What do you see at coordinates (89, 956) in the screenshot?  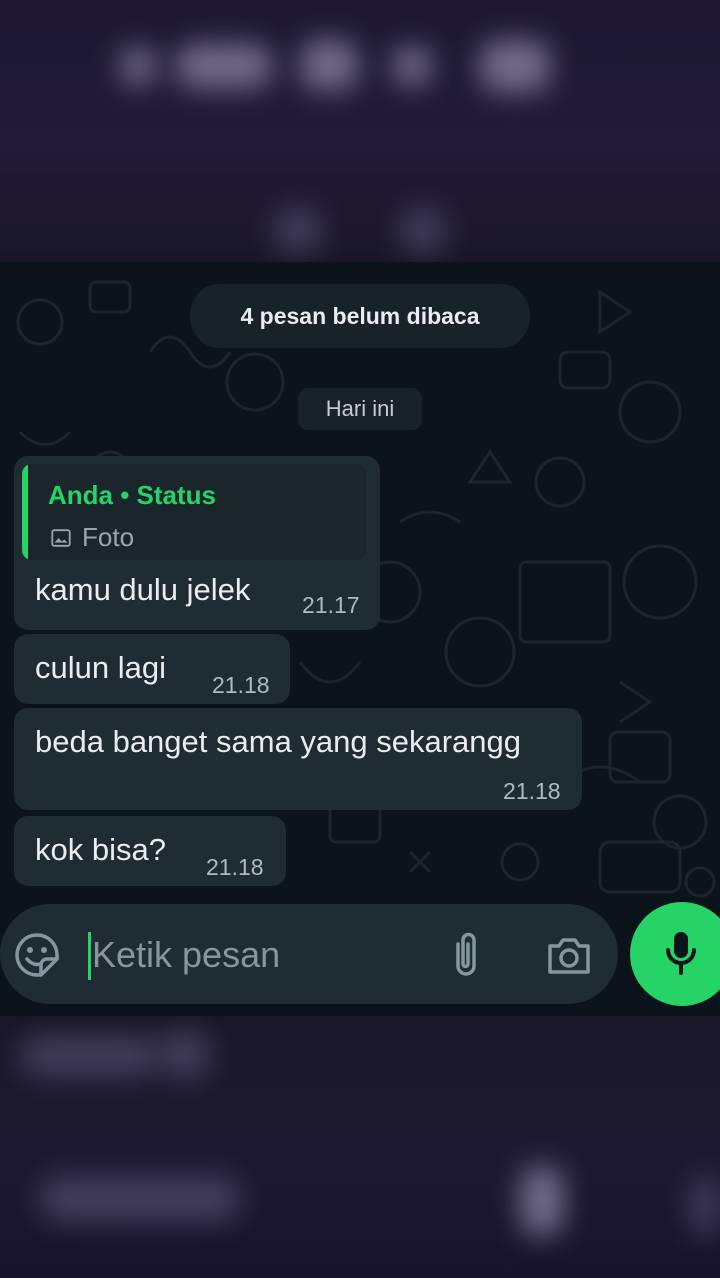 I see `text-caret` at bounding box center [89, 956].